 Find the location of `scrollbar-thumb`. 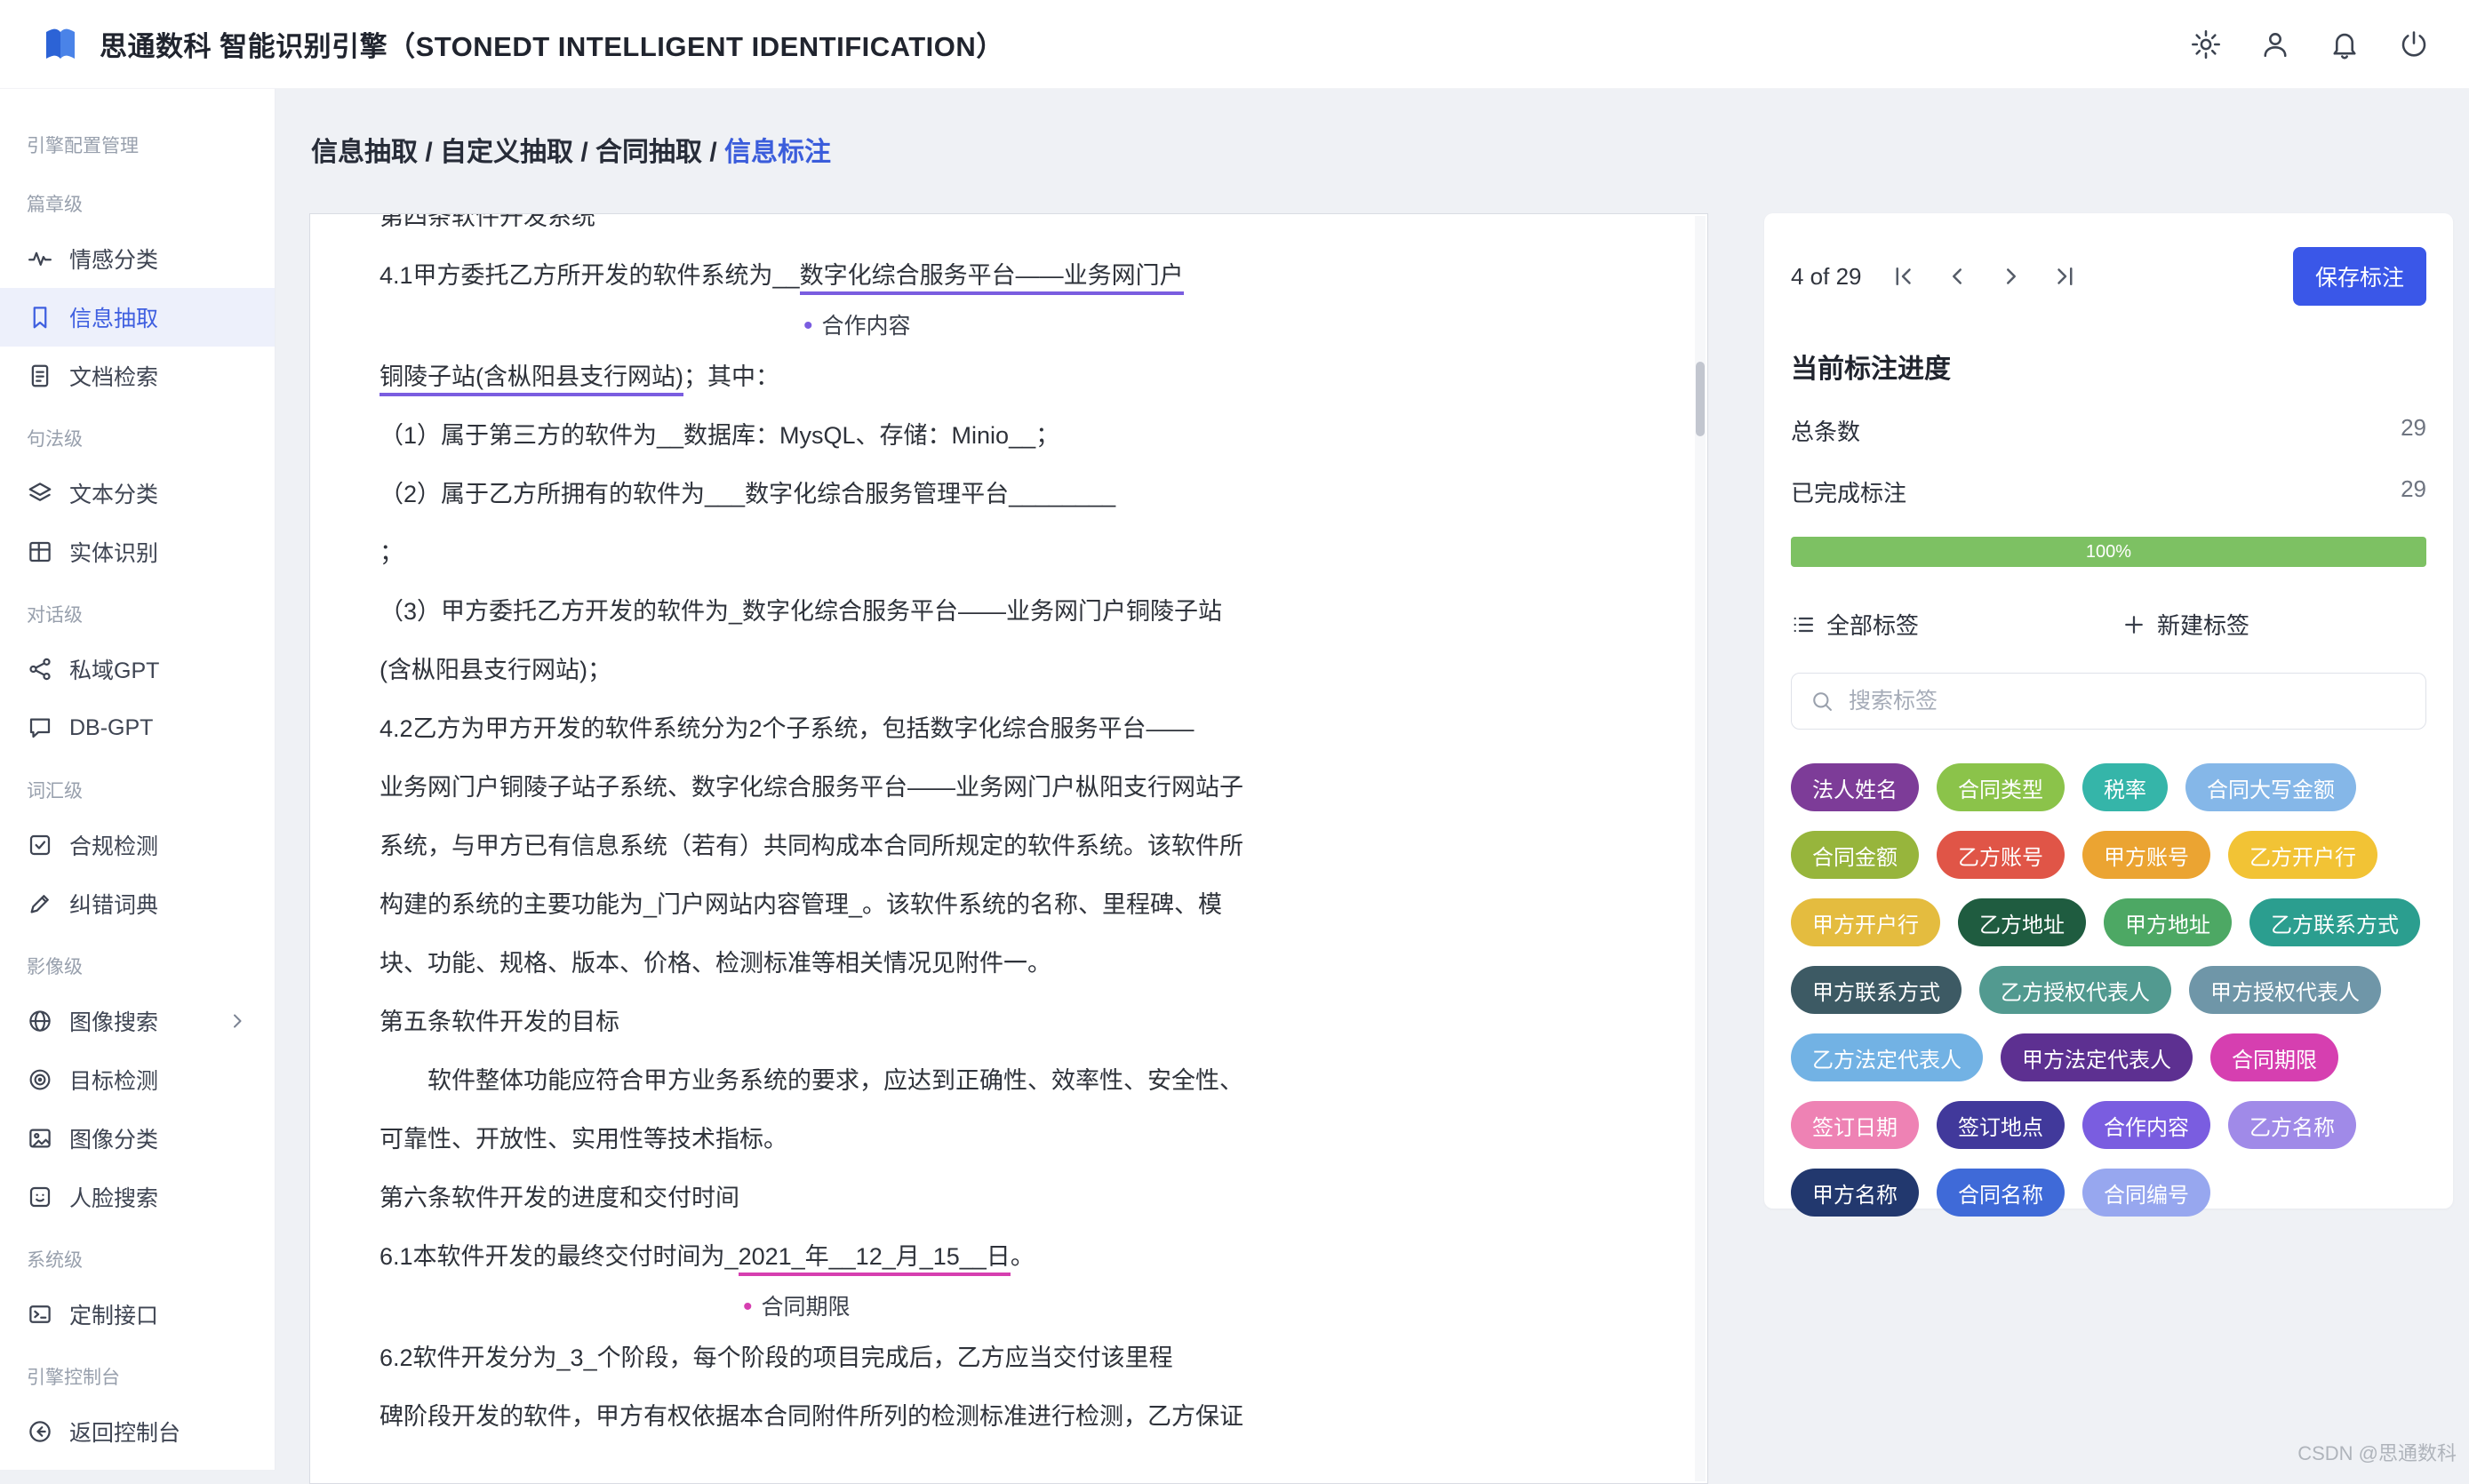

scrollbar-thumb is located at coordinates (1700, 399).